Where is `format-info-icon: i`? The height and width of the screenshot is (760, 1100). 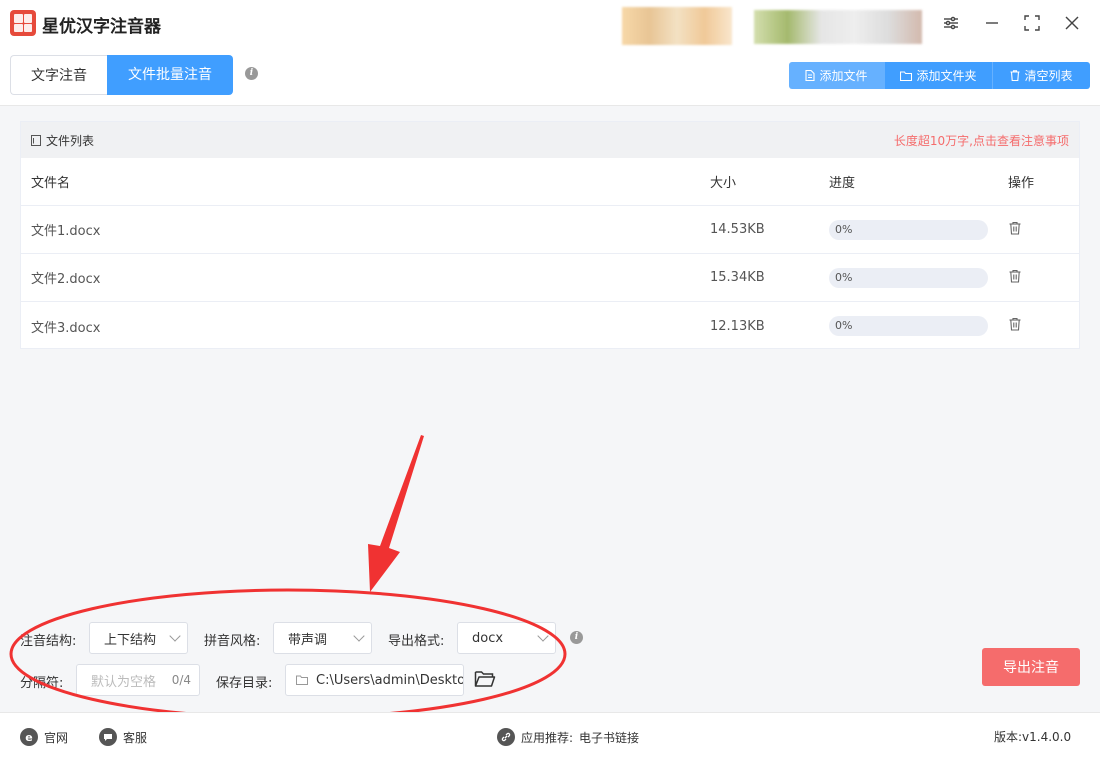 format-info-icon: i is located at coordinates (576, 637).